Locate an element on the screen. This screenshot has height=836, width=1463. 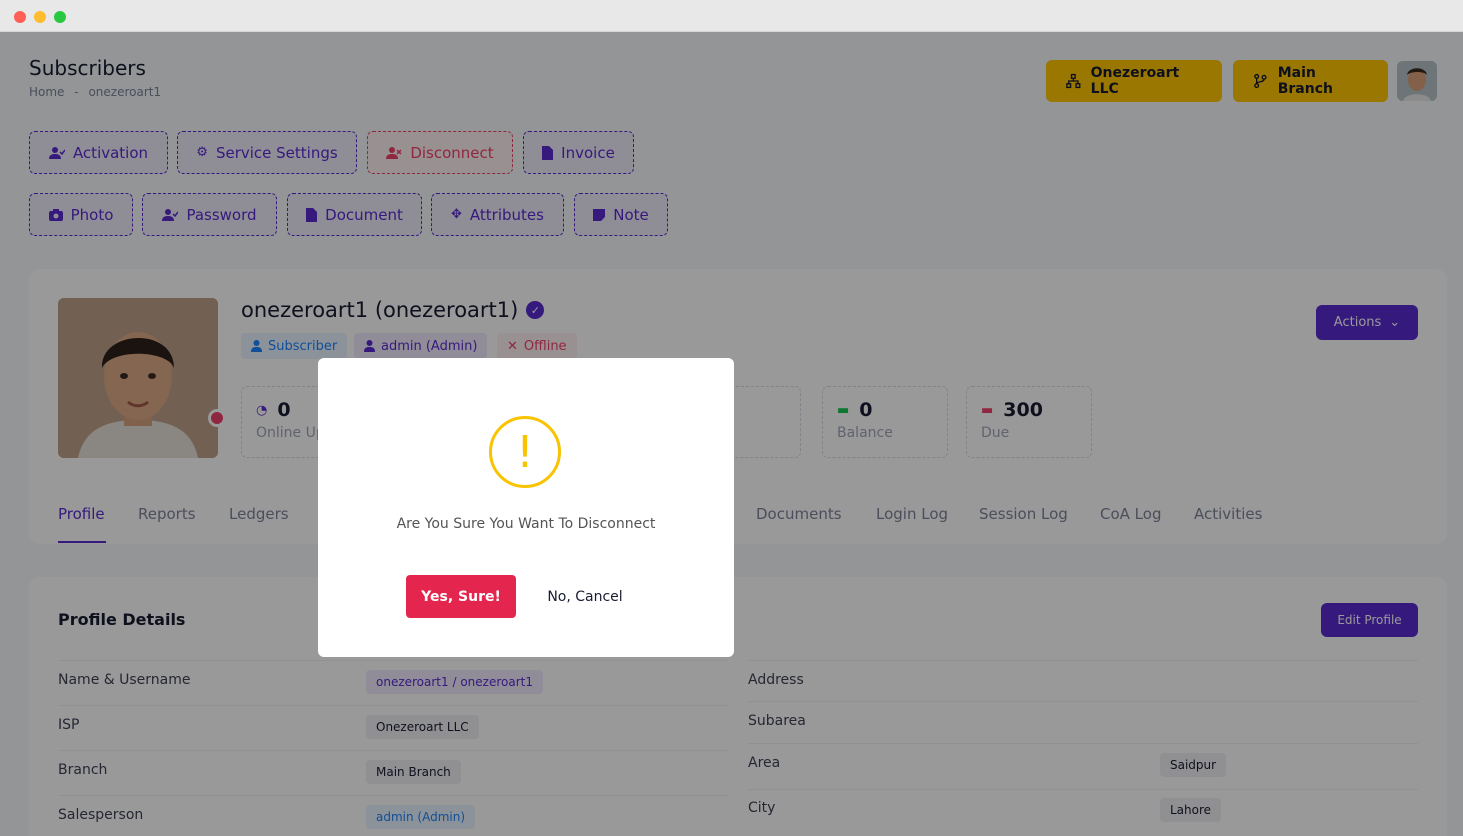
modal-message: Are You Sure You Want To Disconnect is located at coordinates (526, 524).